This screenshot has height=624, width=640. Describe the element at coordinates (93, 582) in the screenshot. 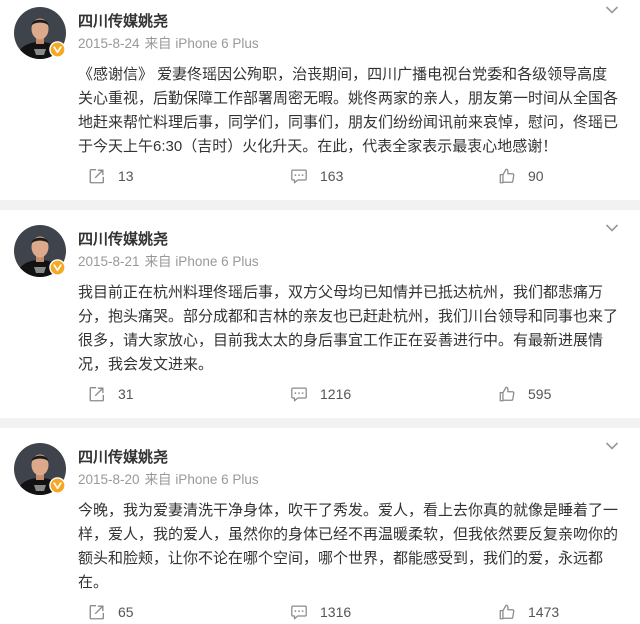

I see `post-body-line: 在。` at that location.